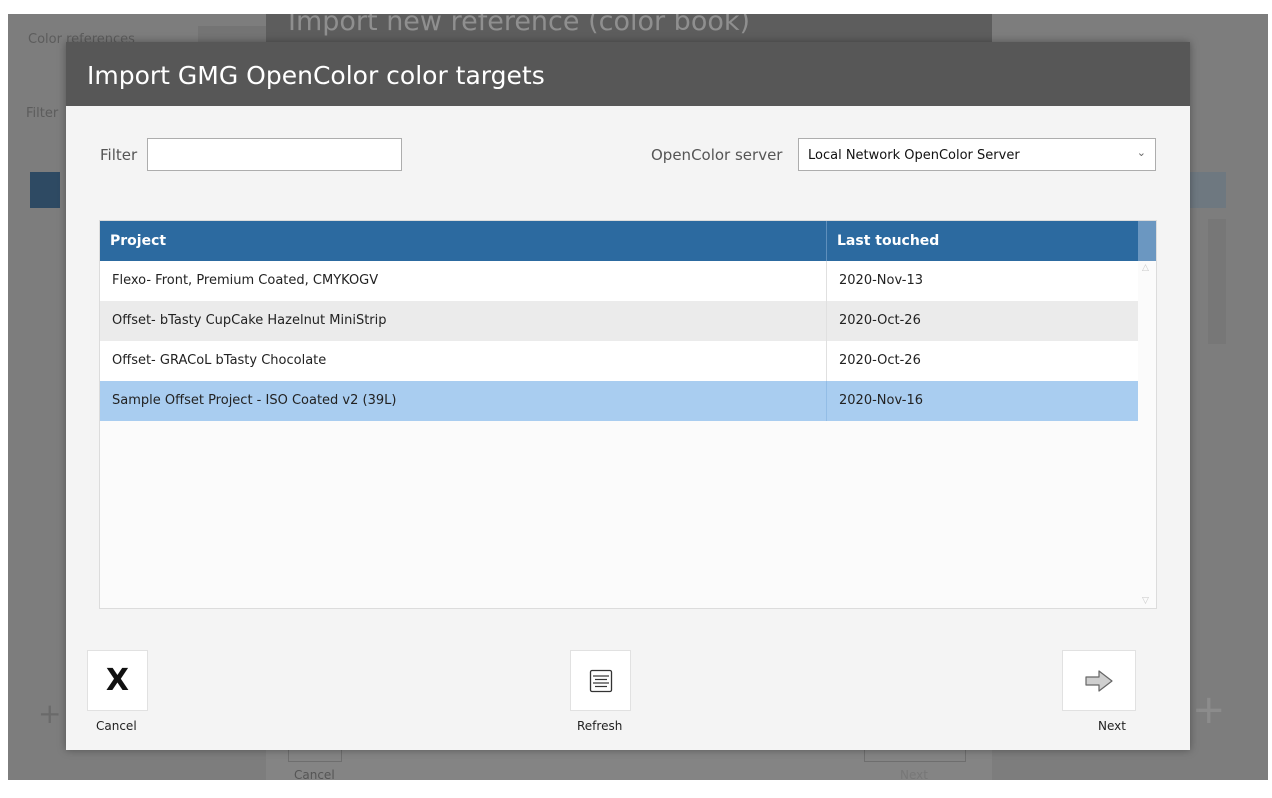 The image size is (1272, 798). I want to click on server-select-value: Local Network OpenColor Server, so click(914, 155).